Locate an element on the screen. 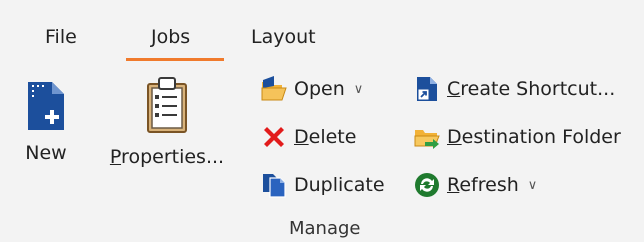  delete-button: Delete is located at coordinates (308, 137).